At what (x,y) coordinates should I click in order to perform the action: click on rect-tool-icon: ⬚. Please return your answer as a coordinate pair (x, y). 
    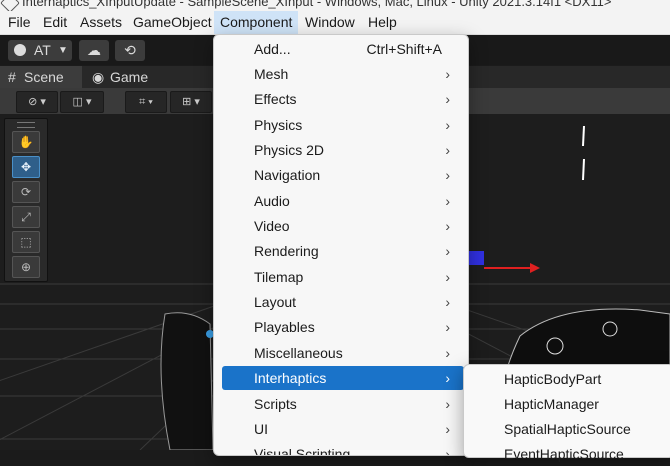
    Looking at the image, I should click on (26, 242).